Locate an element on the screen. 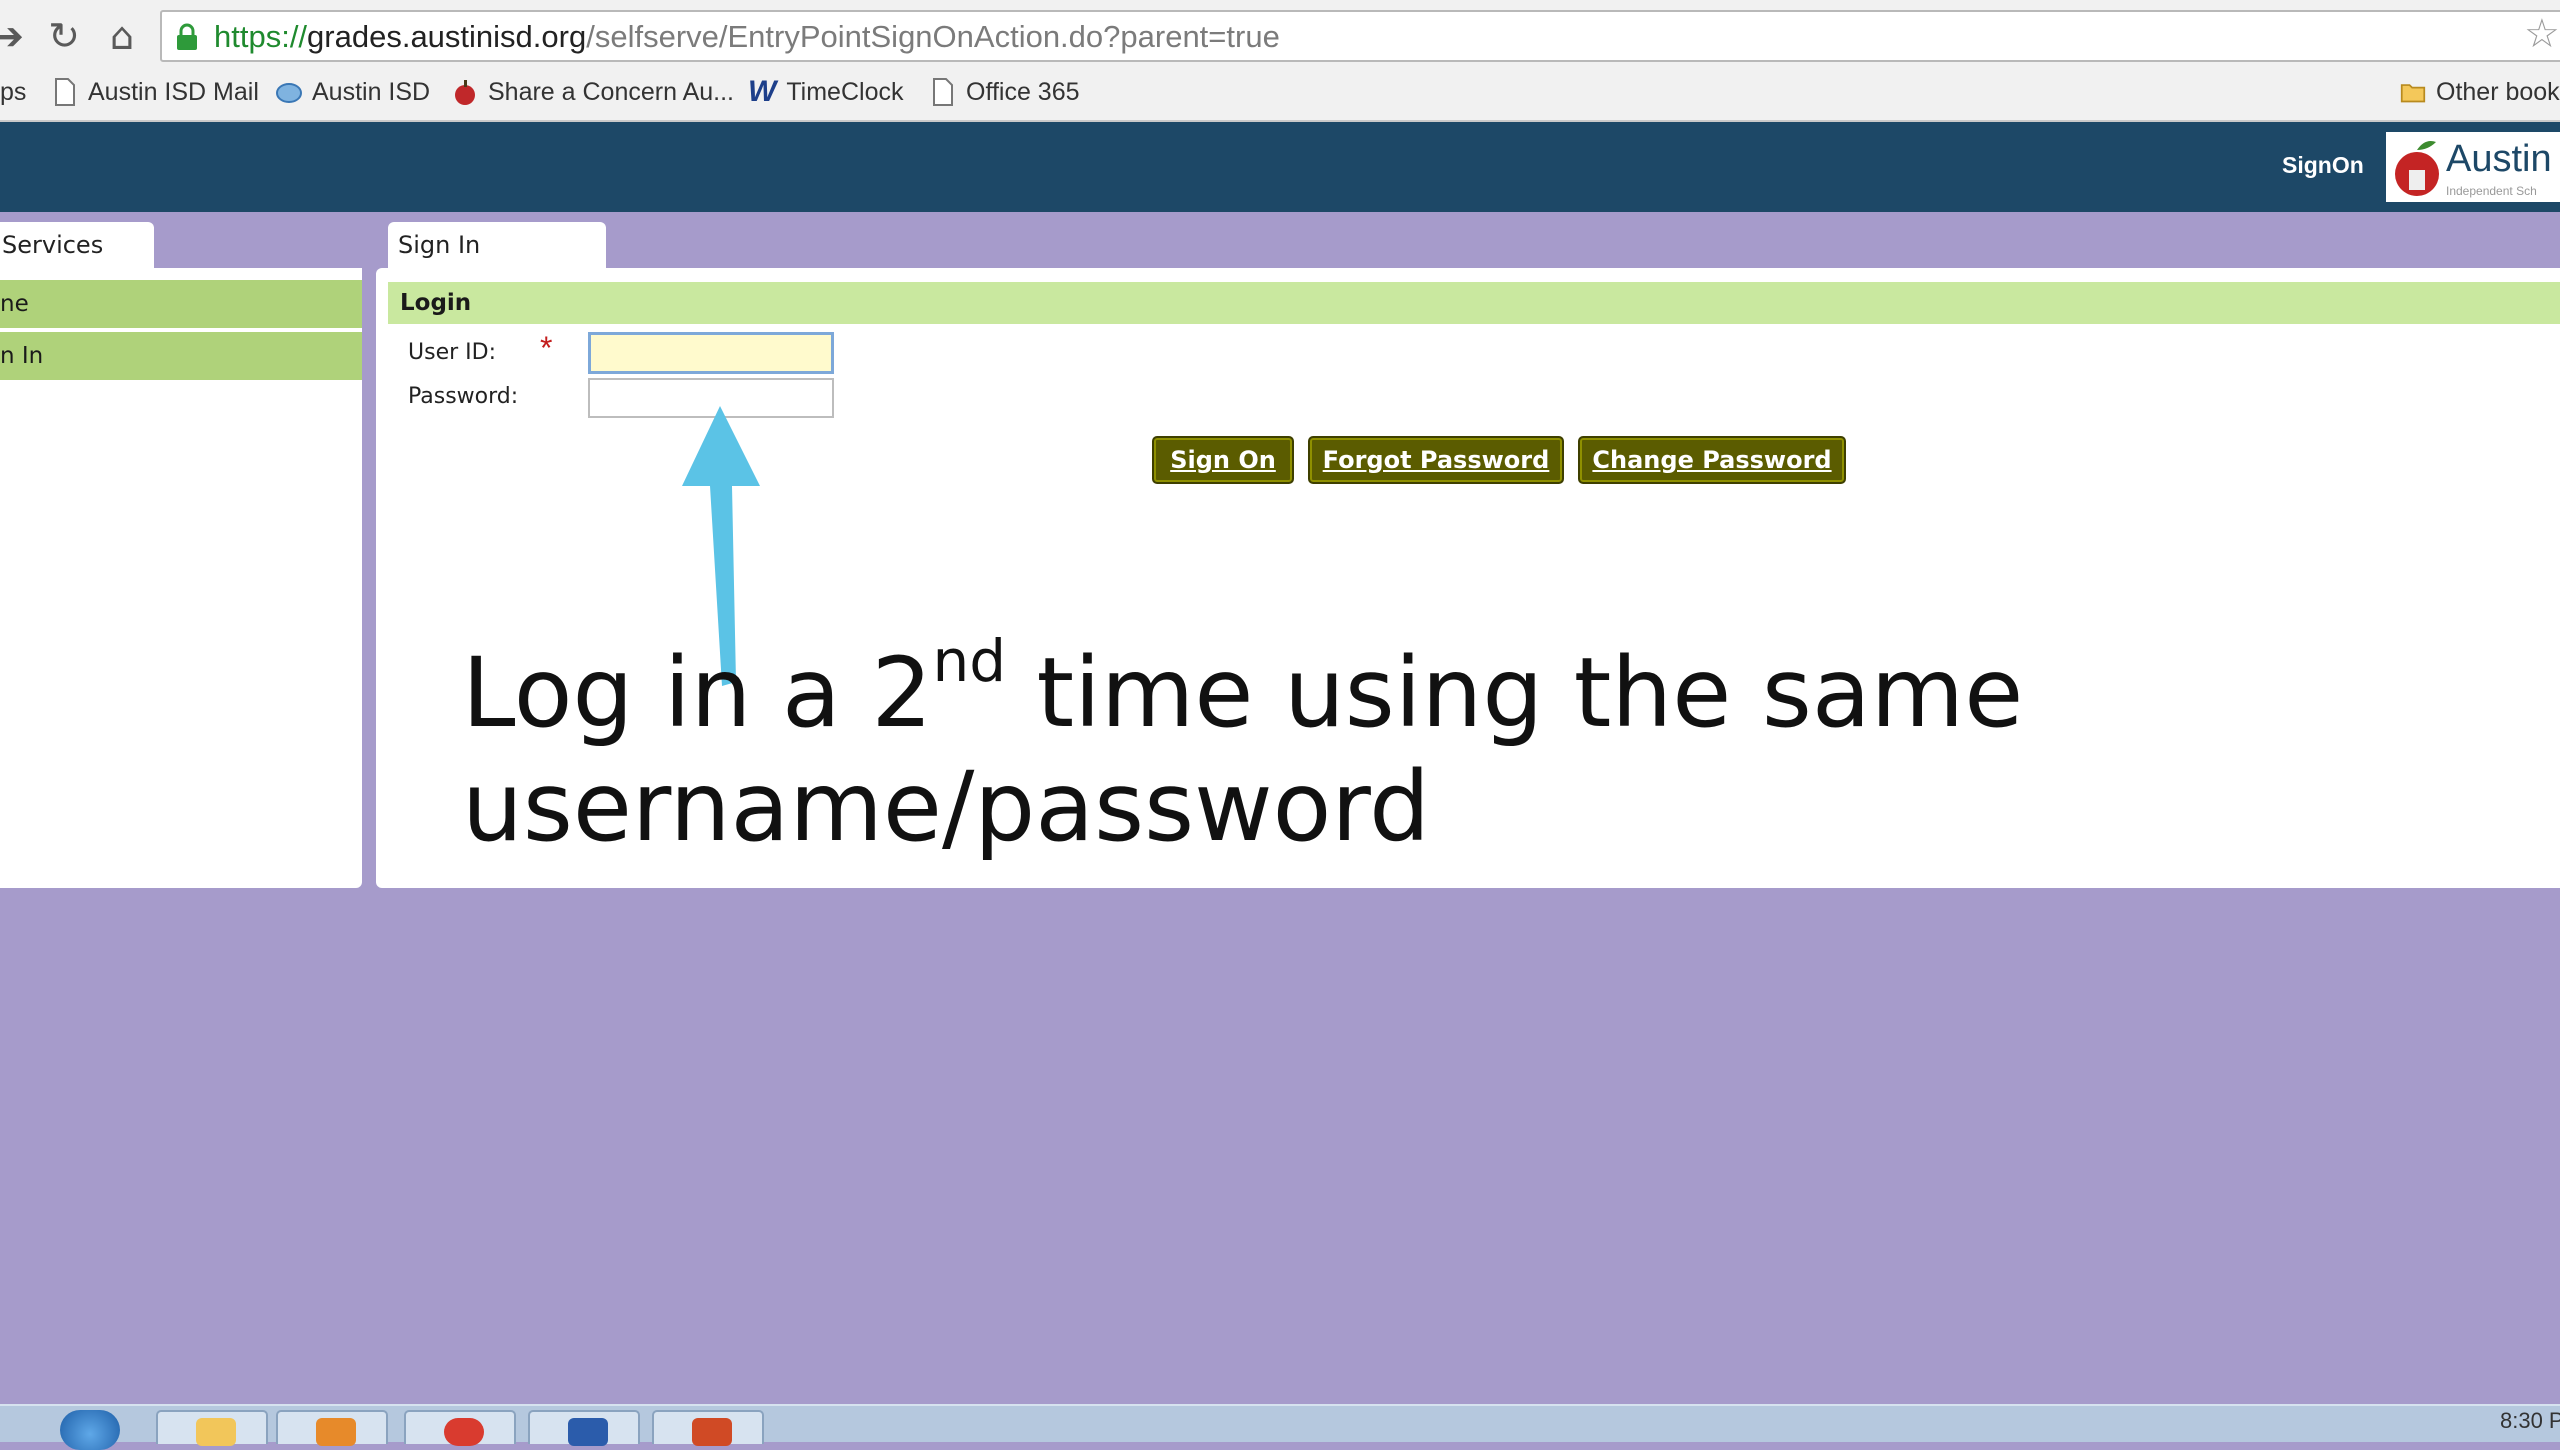 The width and height of the screenshot is (2560, 1450). required-marker: * is located at coordinates (546, 348).